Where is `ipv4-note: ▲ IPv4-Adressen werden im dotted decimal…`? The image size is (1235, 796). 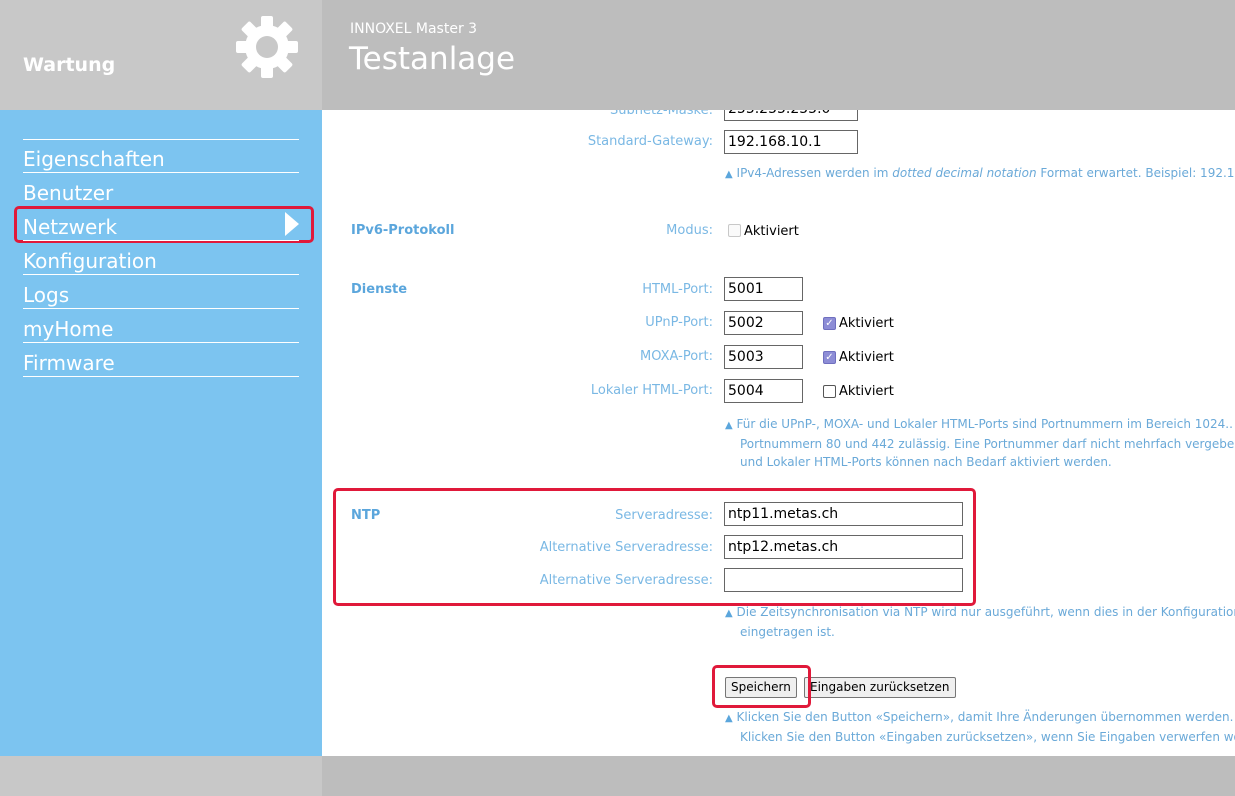
ipv4-note: ▲ IPv4-Adressen werden im dotted decimal… is located at coordinates (980, 173).